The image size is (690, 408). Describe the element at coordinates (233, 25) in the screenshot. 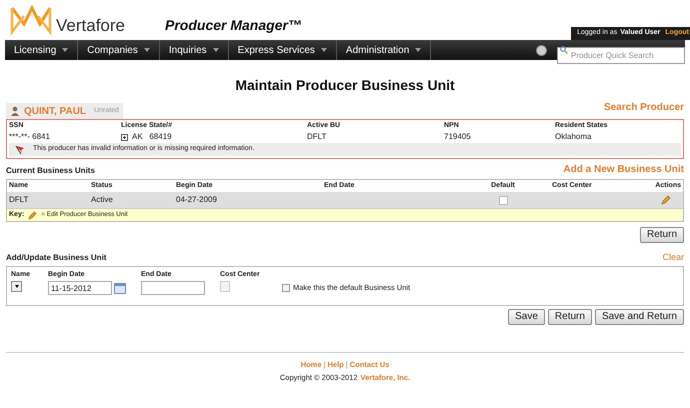

I see `product-title: Producer Manager™` at that location.